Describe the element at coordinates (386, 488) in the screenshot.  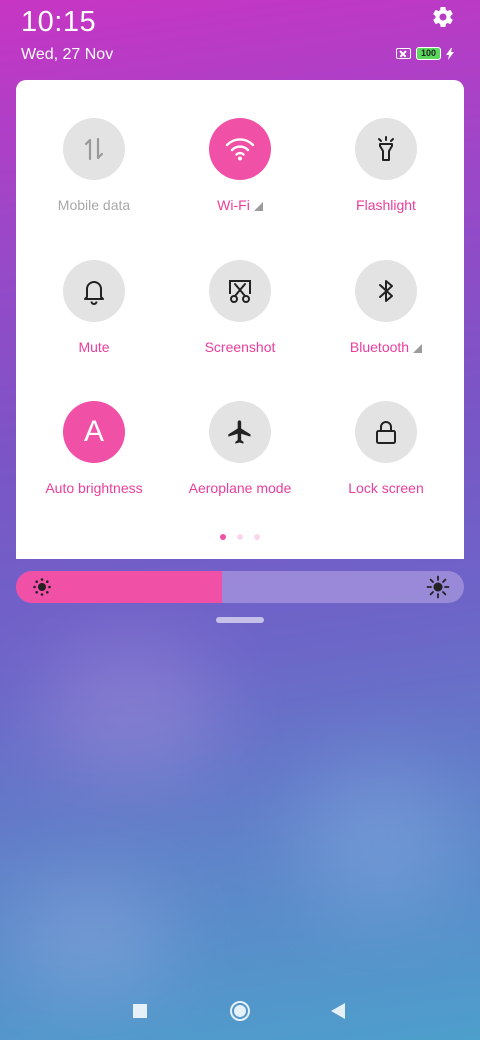
I see `tile-label: Lock screen` at that location.